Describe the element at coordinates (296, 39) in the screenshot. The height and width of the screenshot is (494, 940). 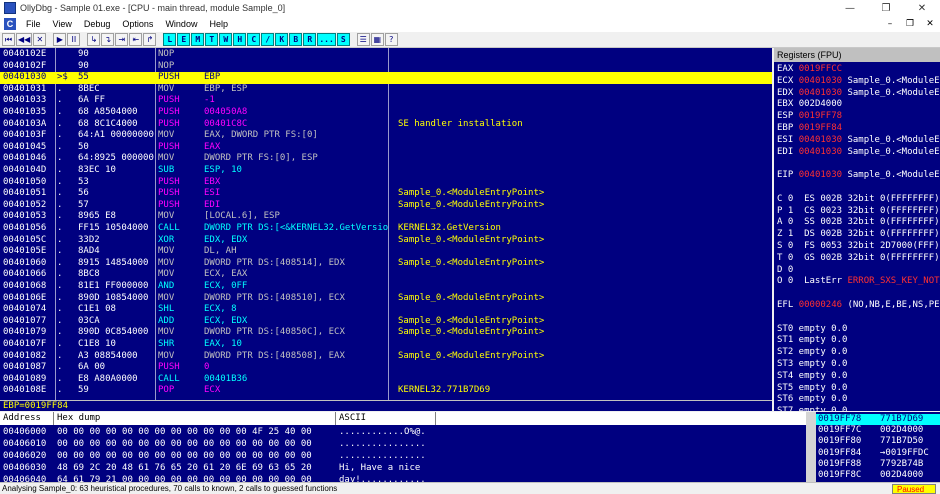
I see `breakpoints-window-button: B` at that location.